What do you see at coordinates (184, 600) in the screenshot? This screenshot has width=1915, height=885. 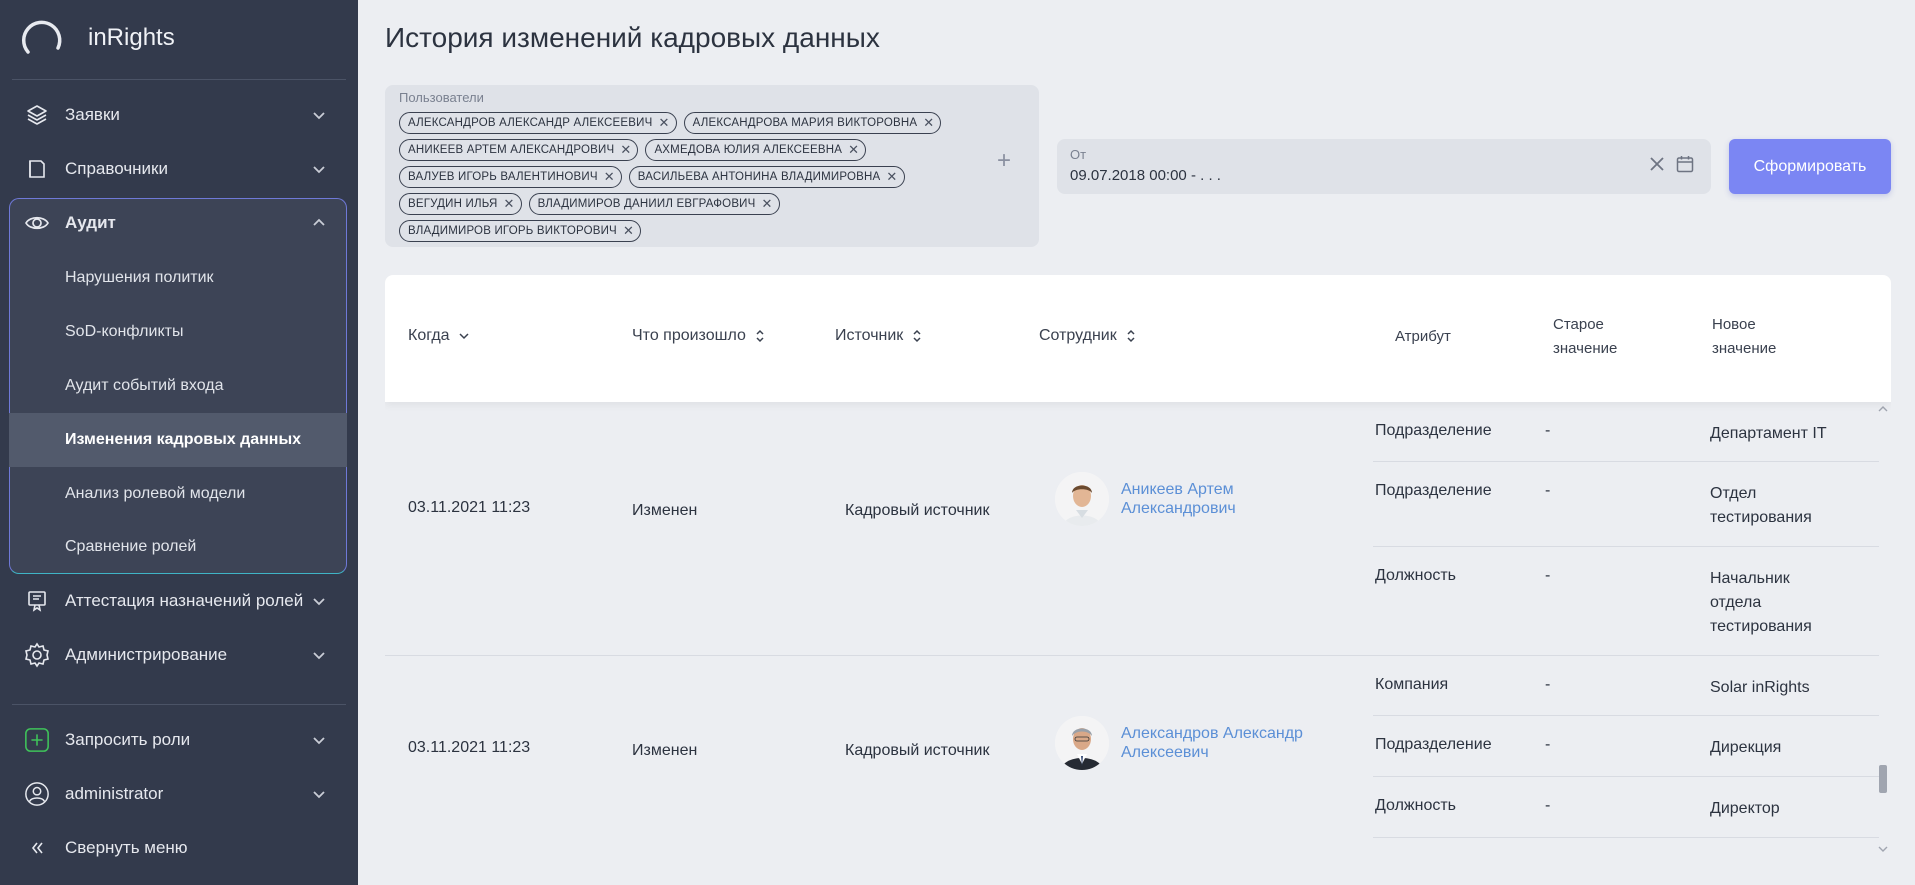 I see `nav-role-attestation-label: Аттестация назначений ролей` at bounding box center [184, 600].